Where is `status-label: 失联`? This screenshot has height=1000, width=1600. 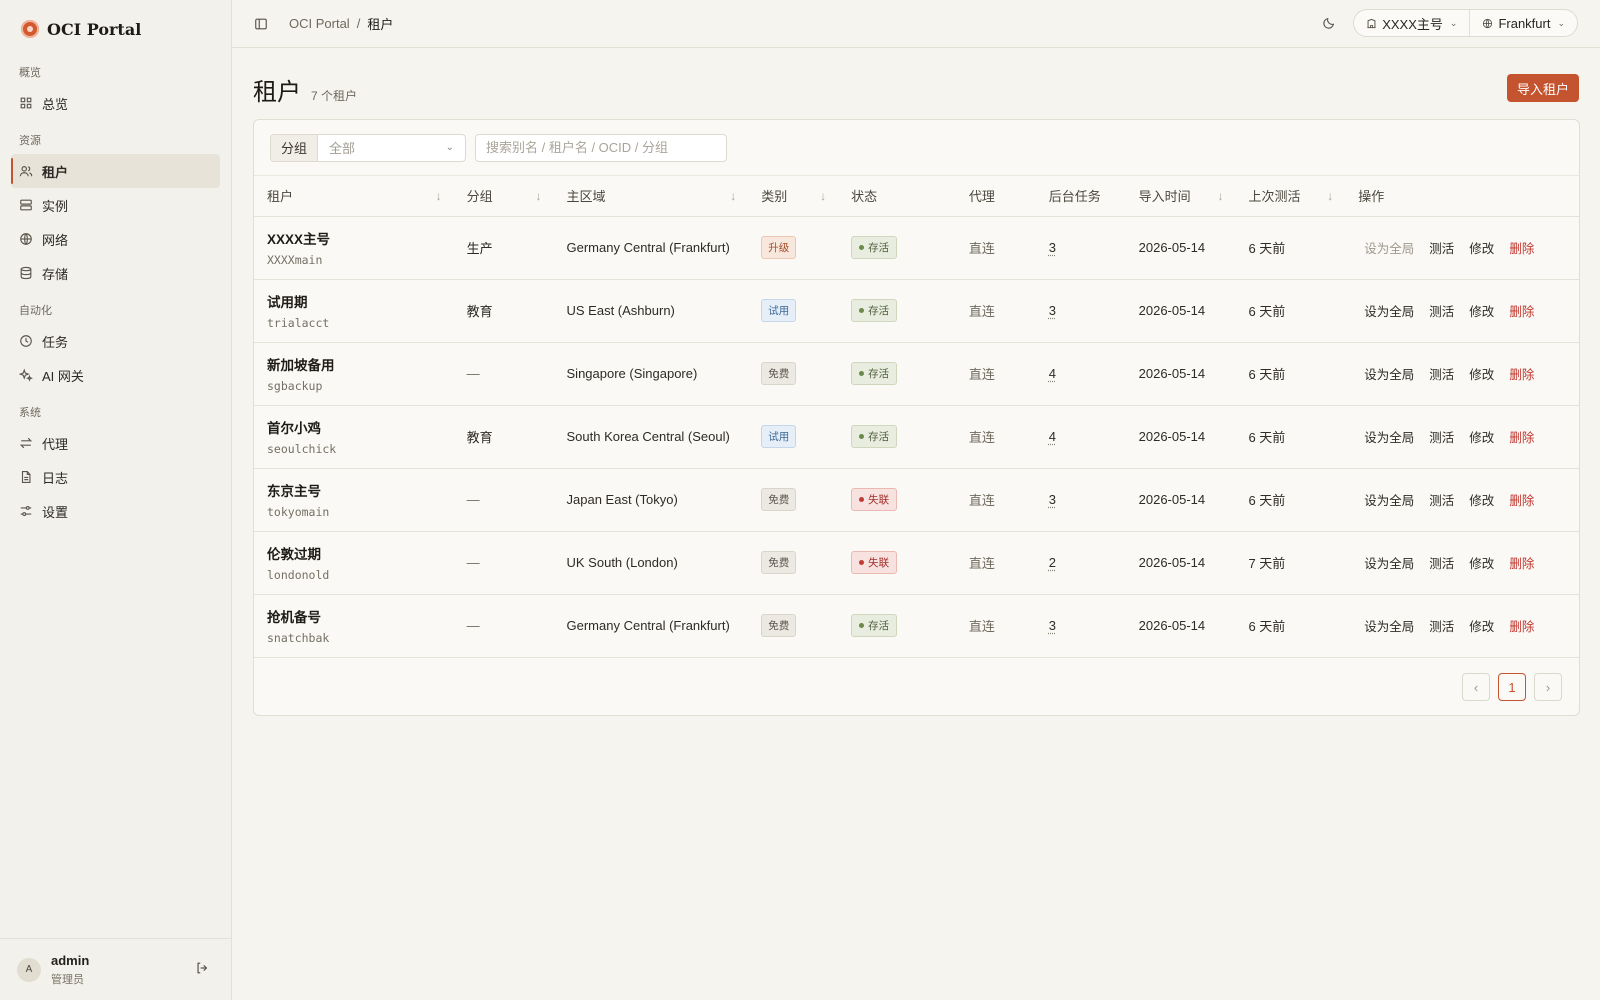
status-label: 失联 is located at coordinates (879, 563).